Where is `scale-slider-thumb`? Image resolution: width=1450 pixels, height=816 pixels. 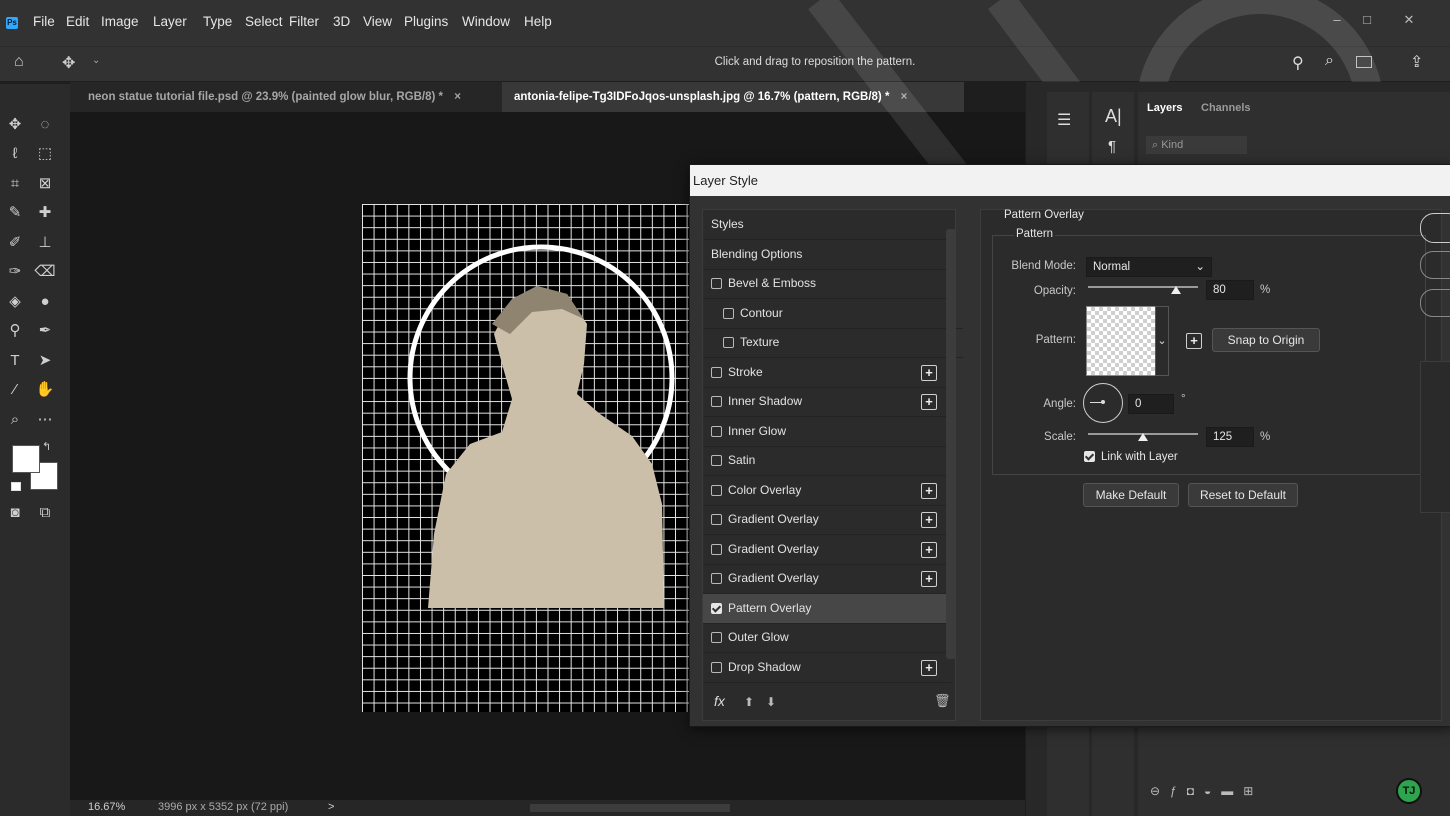
scale-slider-thumb is located at coordinates (1143, 437).